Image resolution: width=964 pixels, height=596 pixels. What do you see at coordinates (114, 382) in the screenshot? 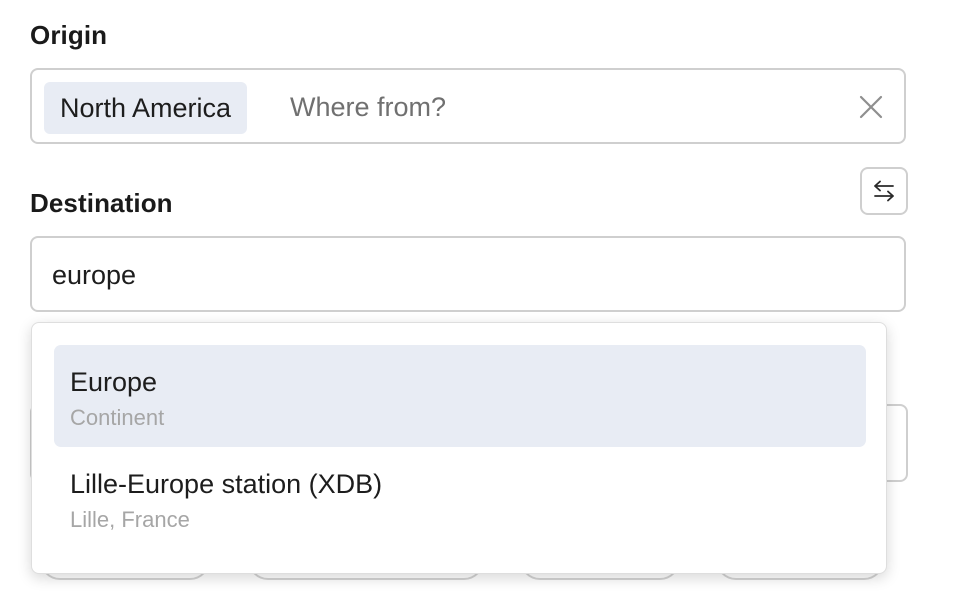
I see `suggestion-title: Europe` at bounding box center [114, 382].